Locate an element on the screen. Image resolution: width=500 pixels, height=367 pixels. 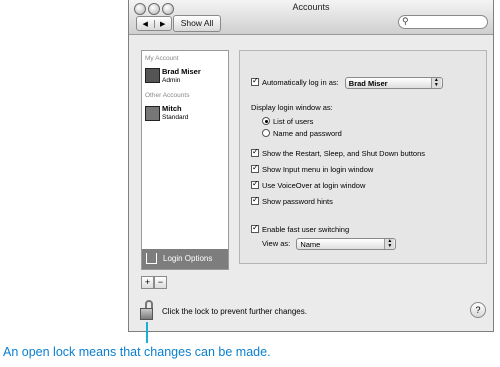
view-as-value: Name is located at coordinates (310, 244).